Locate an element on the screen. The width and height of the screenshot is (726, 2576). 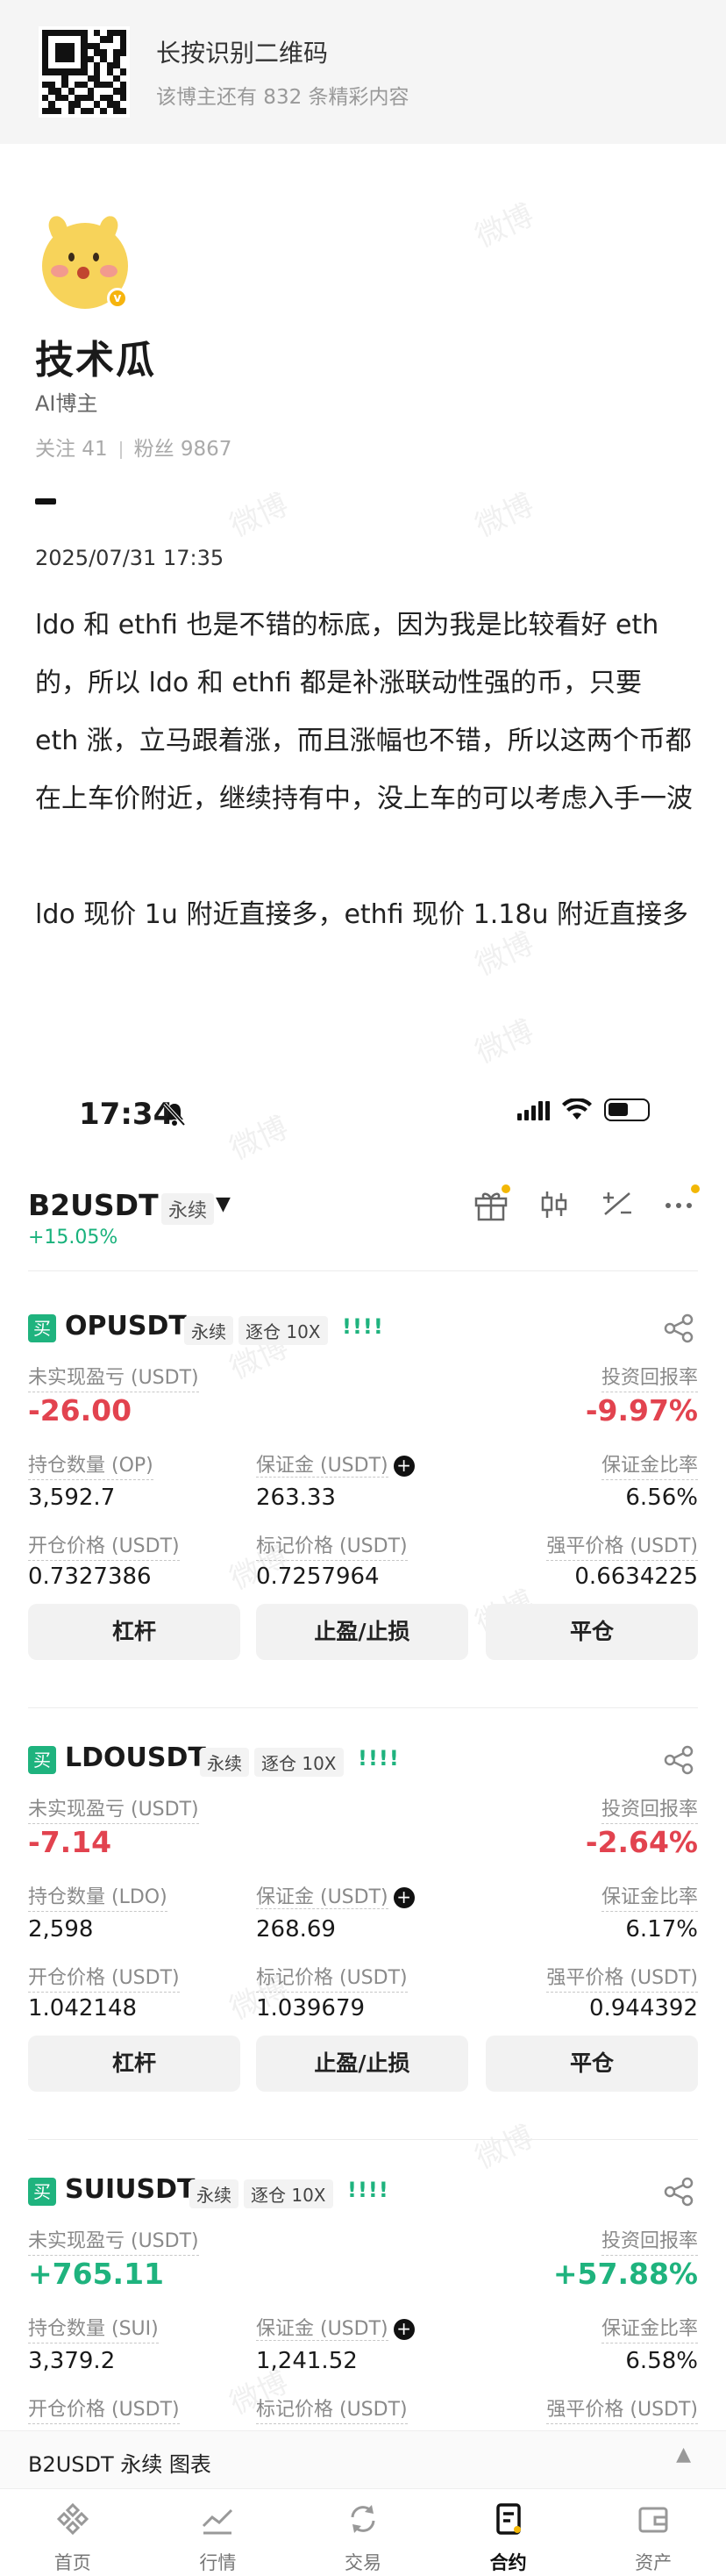
post-date: 2025/07/31 17:35 is located at coordinates (129, 558).